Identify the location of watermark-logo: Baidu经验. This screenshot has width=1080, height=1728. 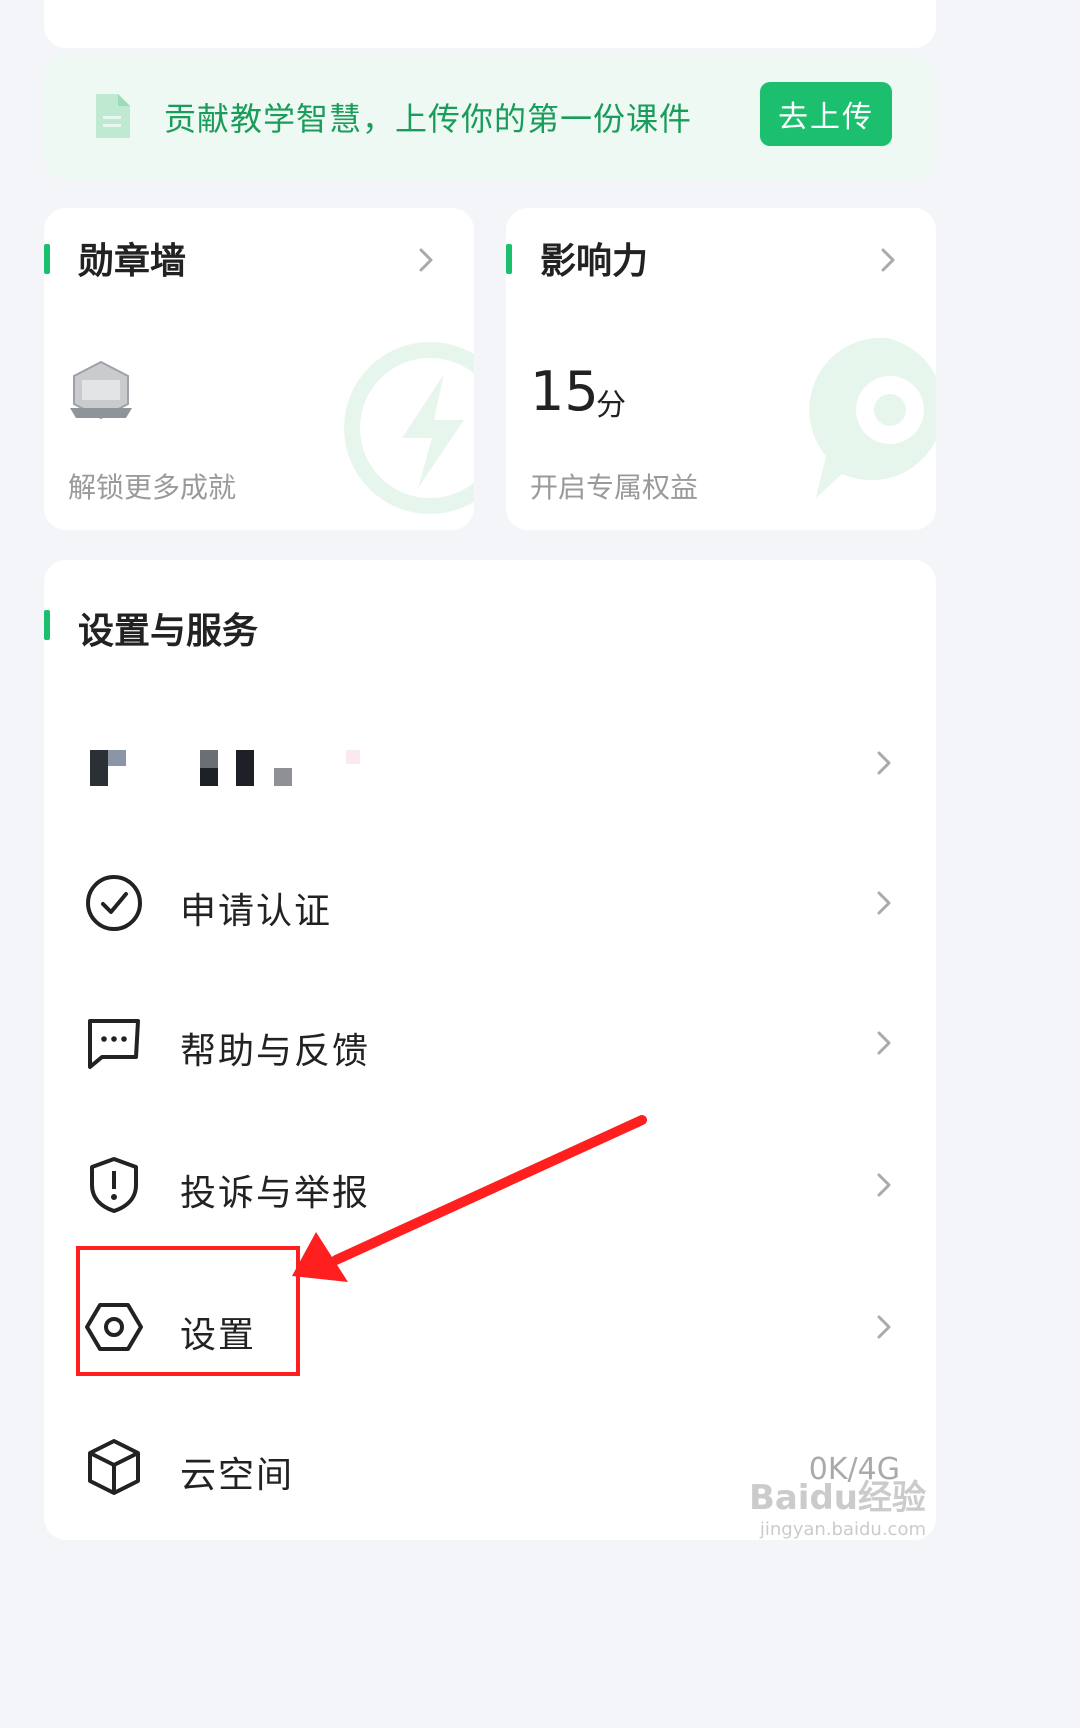
(837, 1498).